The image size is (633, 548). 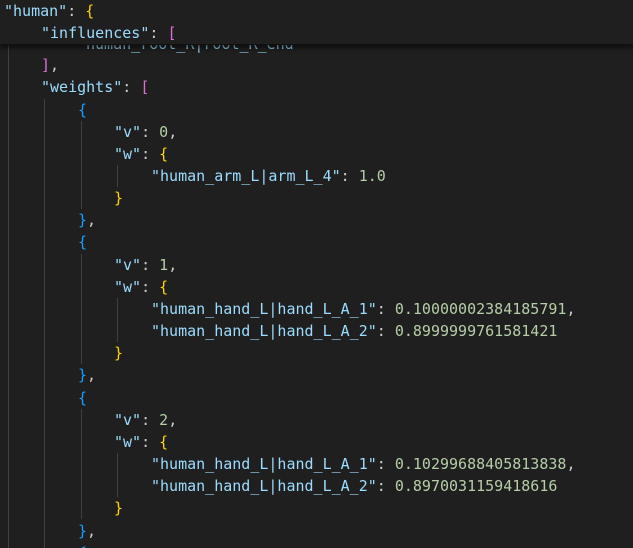 I want to click on code-line: "weights": [, so click(x=95, y=87).